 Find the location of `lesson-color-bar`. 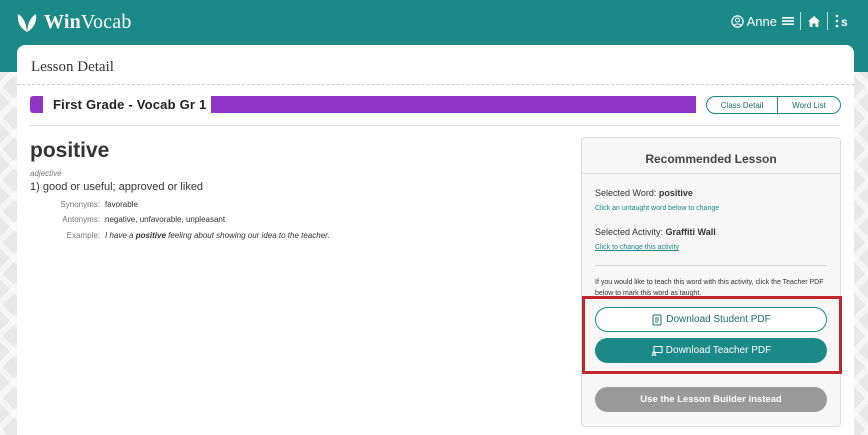

lesson-color-bar is located at coordinates (453, 104).